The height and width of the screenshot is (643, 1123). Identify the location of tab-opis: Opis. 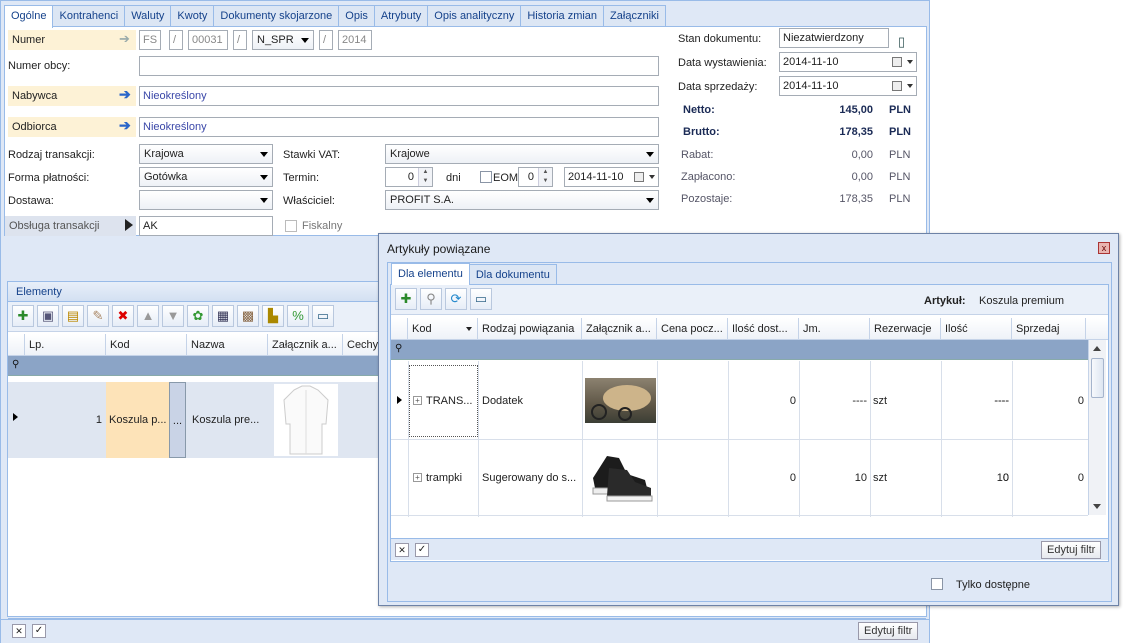
(356, 16).